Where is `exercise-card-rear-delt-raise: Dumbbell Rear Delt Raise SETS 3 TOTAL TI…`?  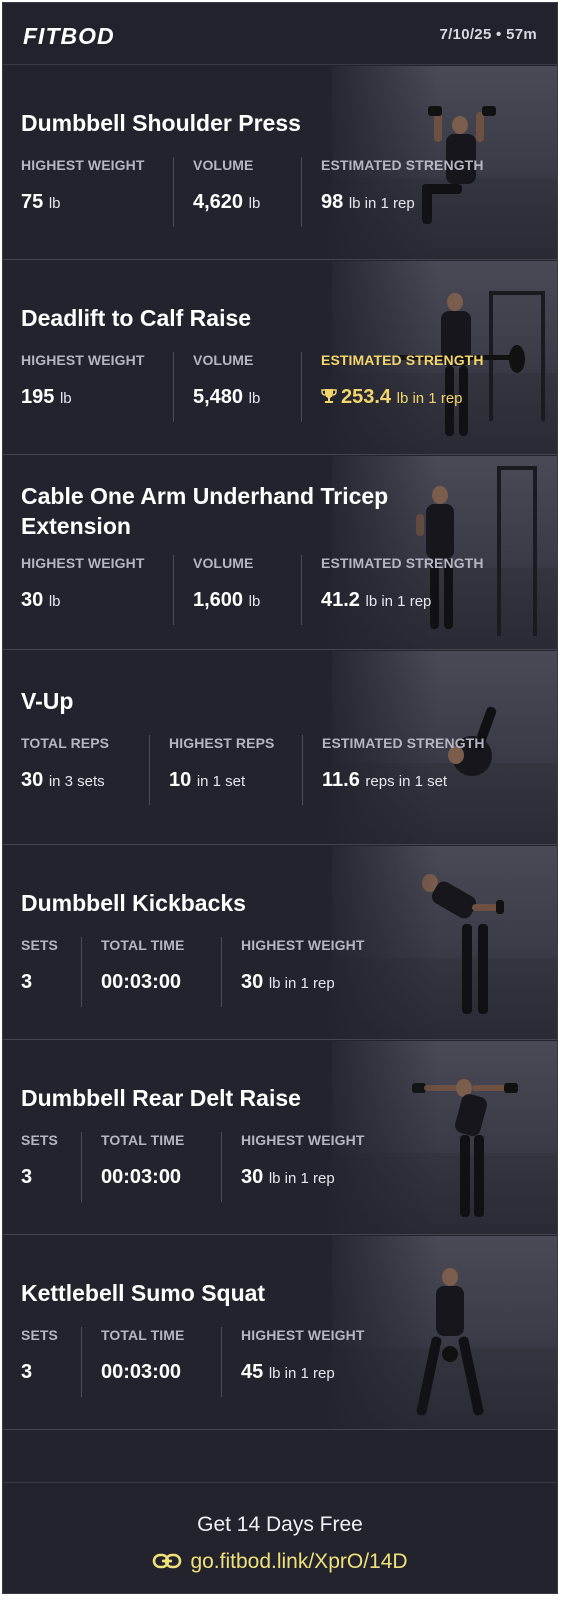 exercise-card-rear-delt-raise: Dumbbell Rear Delt Raise SETS 3 TOTAL TI… is located at coordinates (280, 1138).